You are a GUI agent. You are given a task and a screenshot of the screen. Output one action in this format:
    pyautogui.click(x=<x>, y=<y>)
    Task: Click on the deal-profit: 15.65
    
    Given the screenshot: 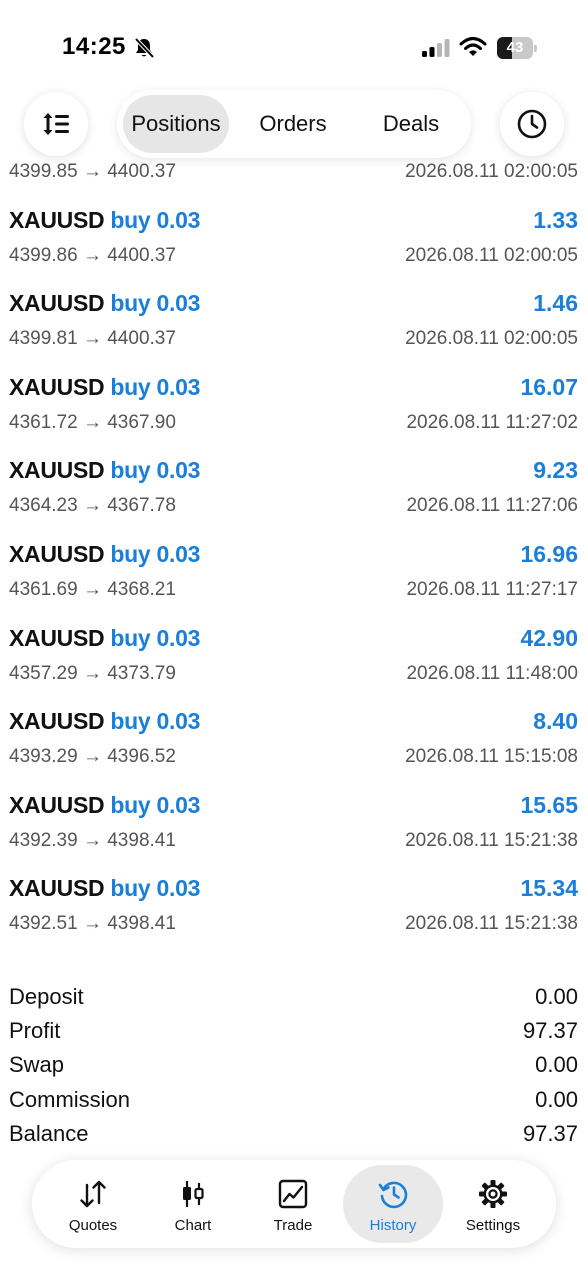 What is the action you would take?
    pyautogui.click(x=549, y=804)
    